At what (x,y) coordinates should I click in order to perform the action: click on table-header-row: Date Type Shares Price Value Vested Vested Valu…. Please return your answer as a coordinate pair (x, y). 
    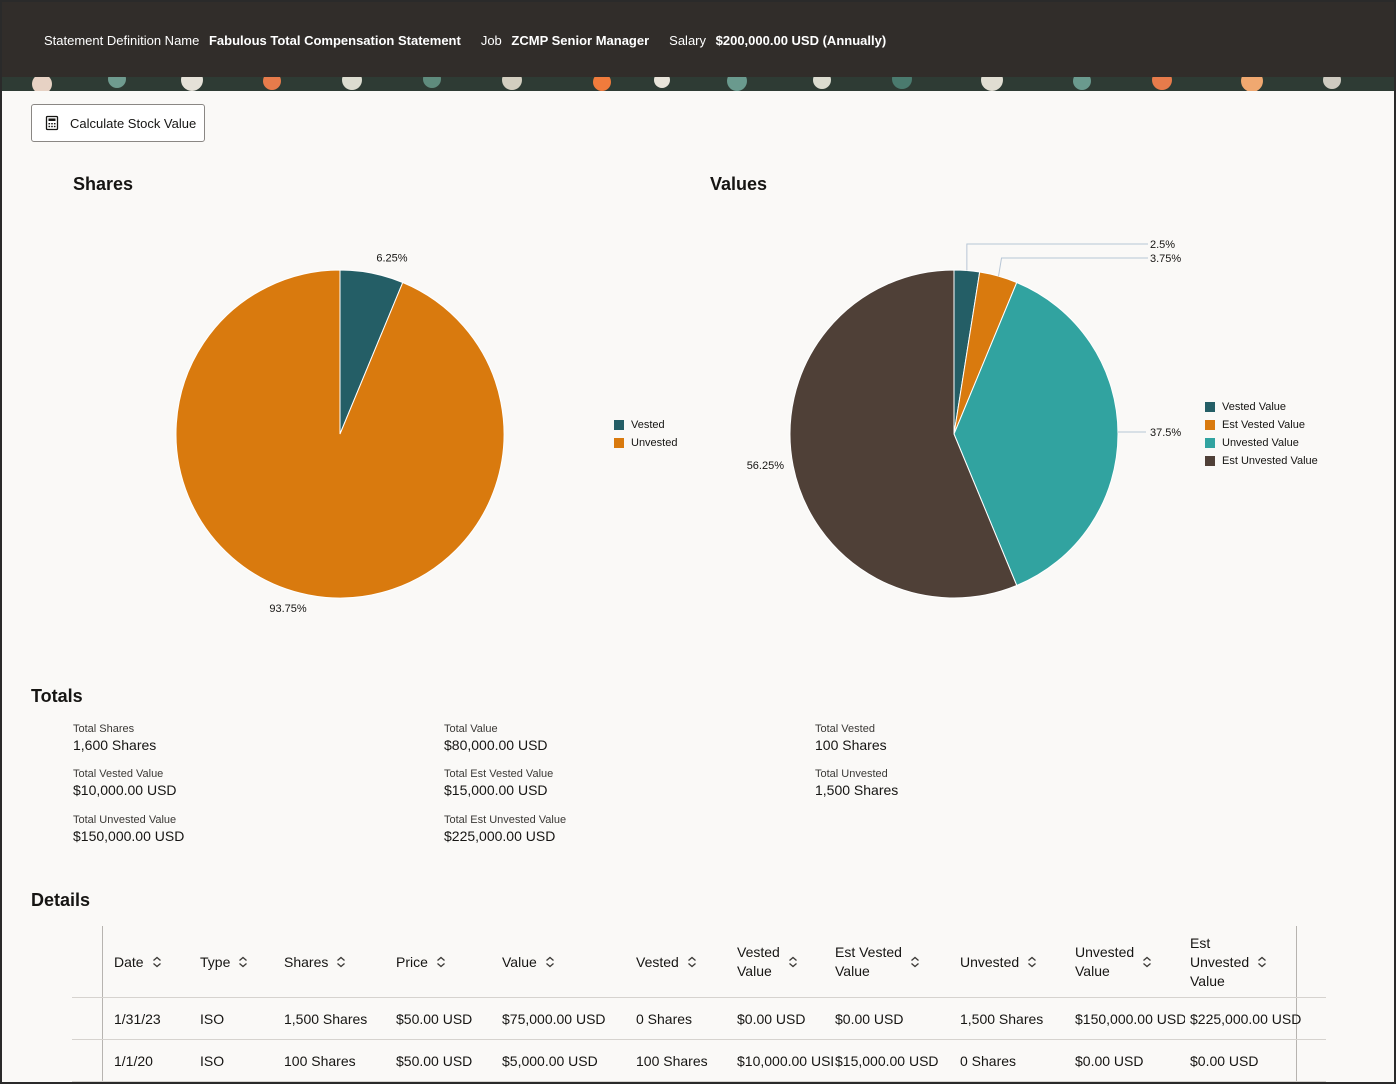
    Looking at the image, I should click on (699, 962).